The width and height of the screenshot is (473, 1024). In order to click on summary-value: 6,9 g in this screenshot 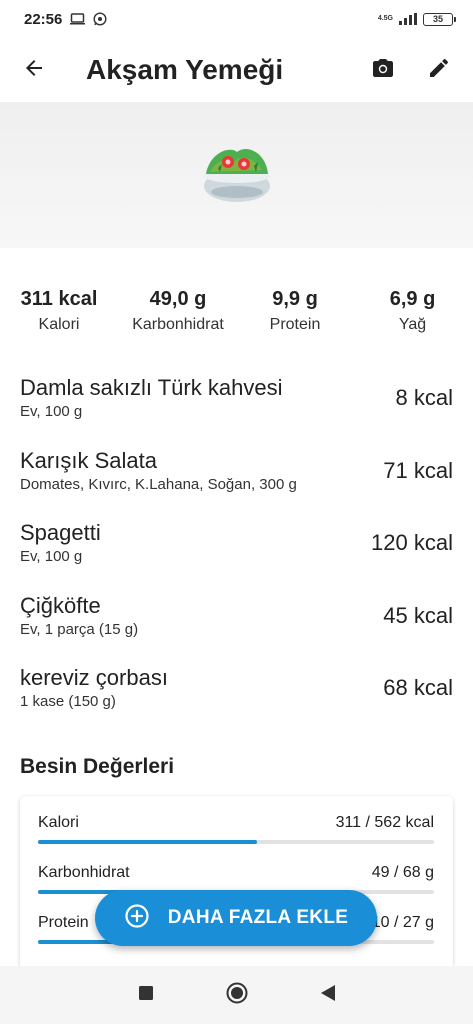, I will do `click(412, 299)`.